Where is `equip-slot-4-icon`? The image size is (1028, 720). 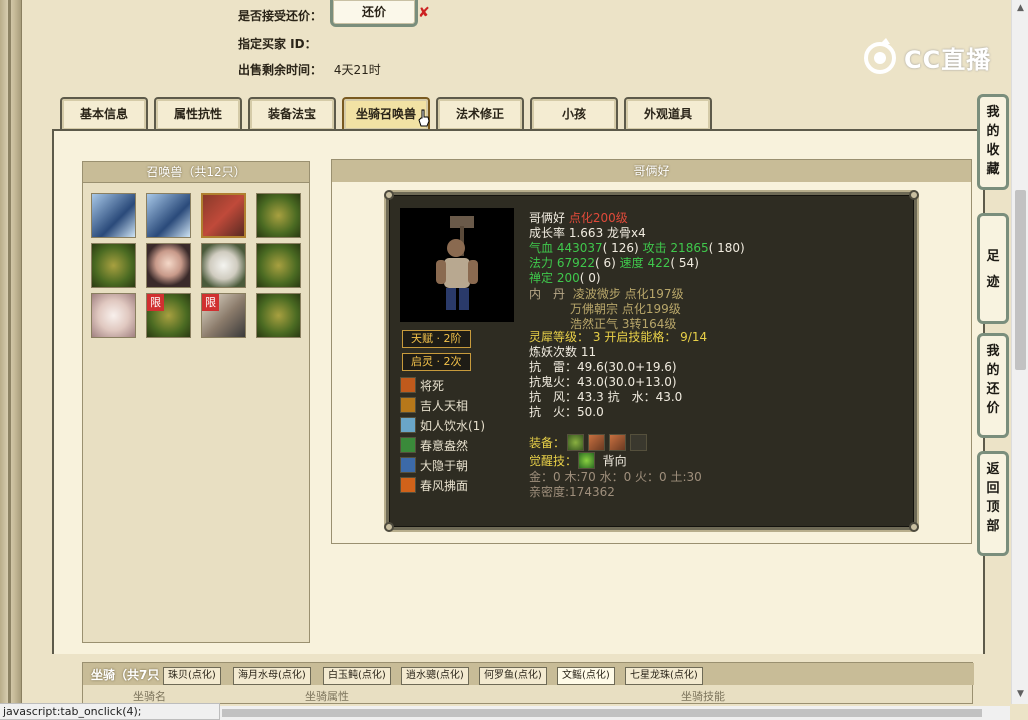
equip-slot-4-icon is located at coordinates (638, 442).